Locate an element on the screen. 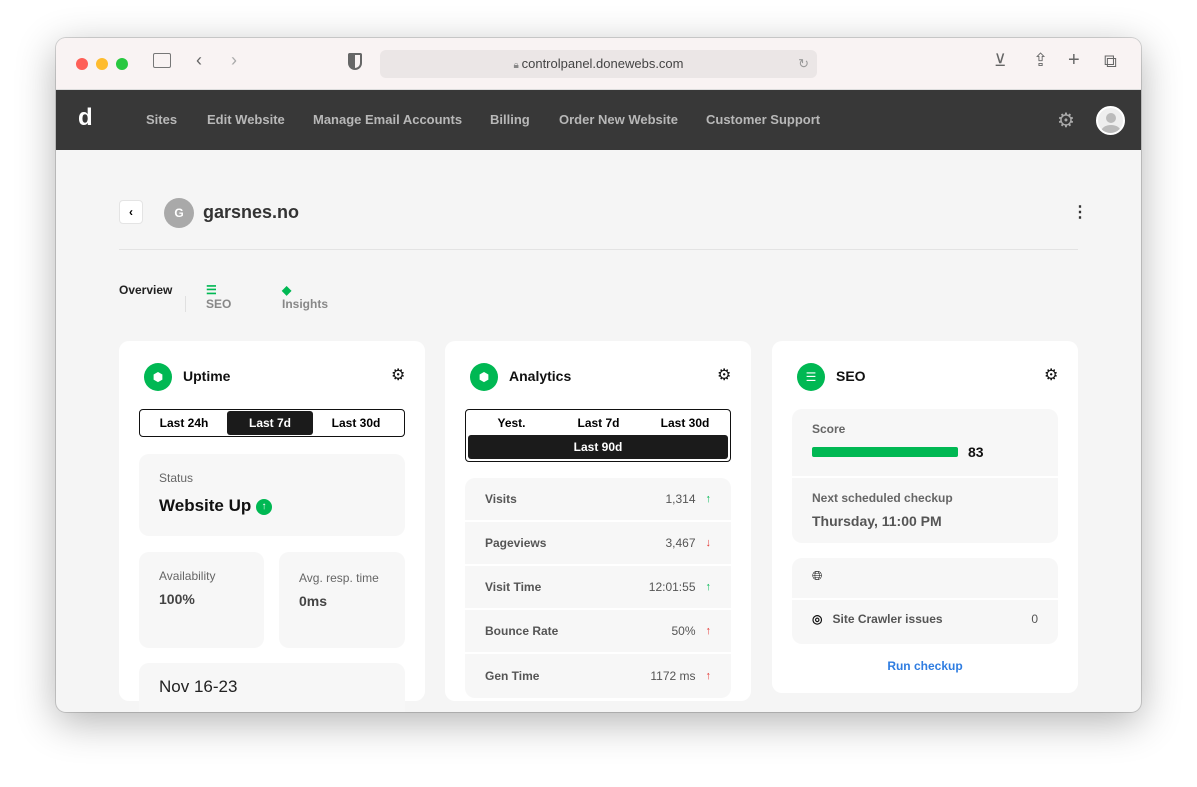 Image resolution: width=1197 pixels, height=787 pixels. seo-issues-box: 🌐︎ ◎ Site Crawler issues 0 is located at coordinates (925, 601).